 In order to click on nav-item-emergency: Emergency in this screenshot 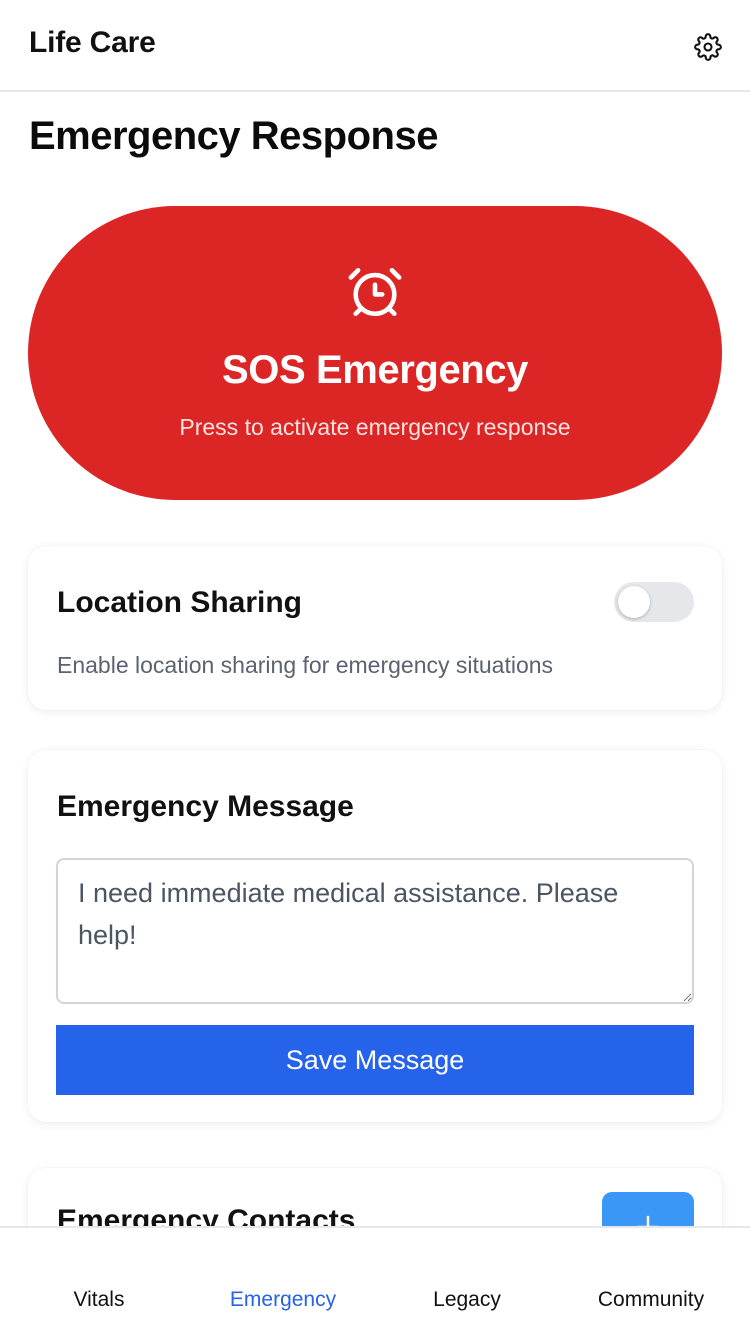, I will do `click(283, 1300)`.